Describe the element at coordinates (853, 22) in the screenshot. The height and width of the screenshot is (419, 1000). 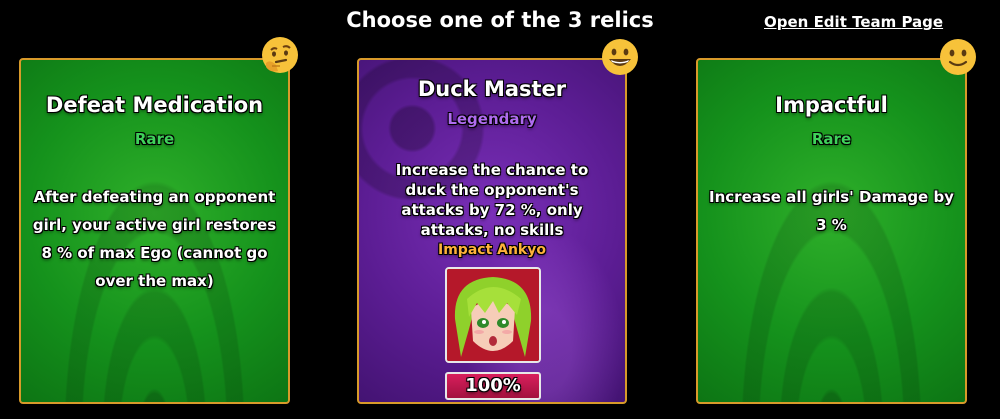
I see `open-edit-team-page-link: Open Edit Team Page` at that location.